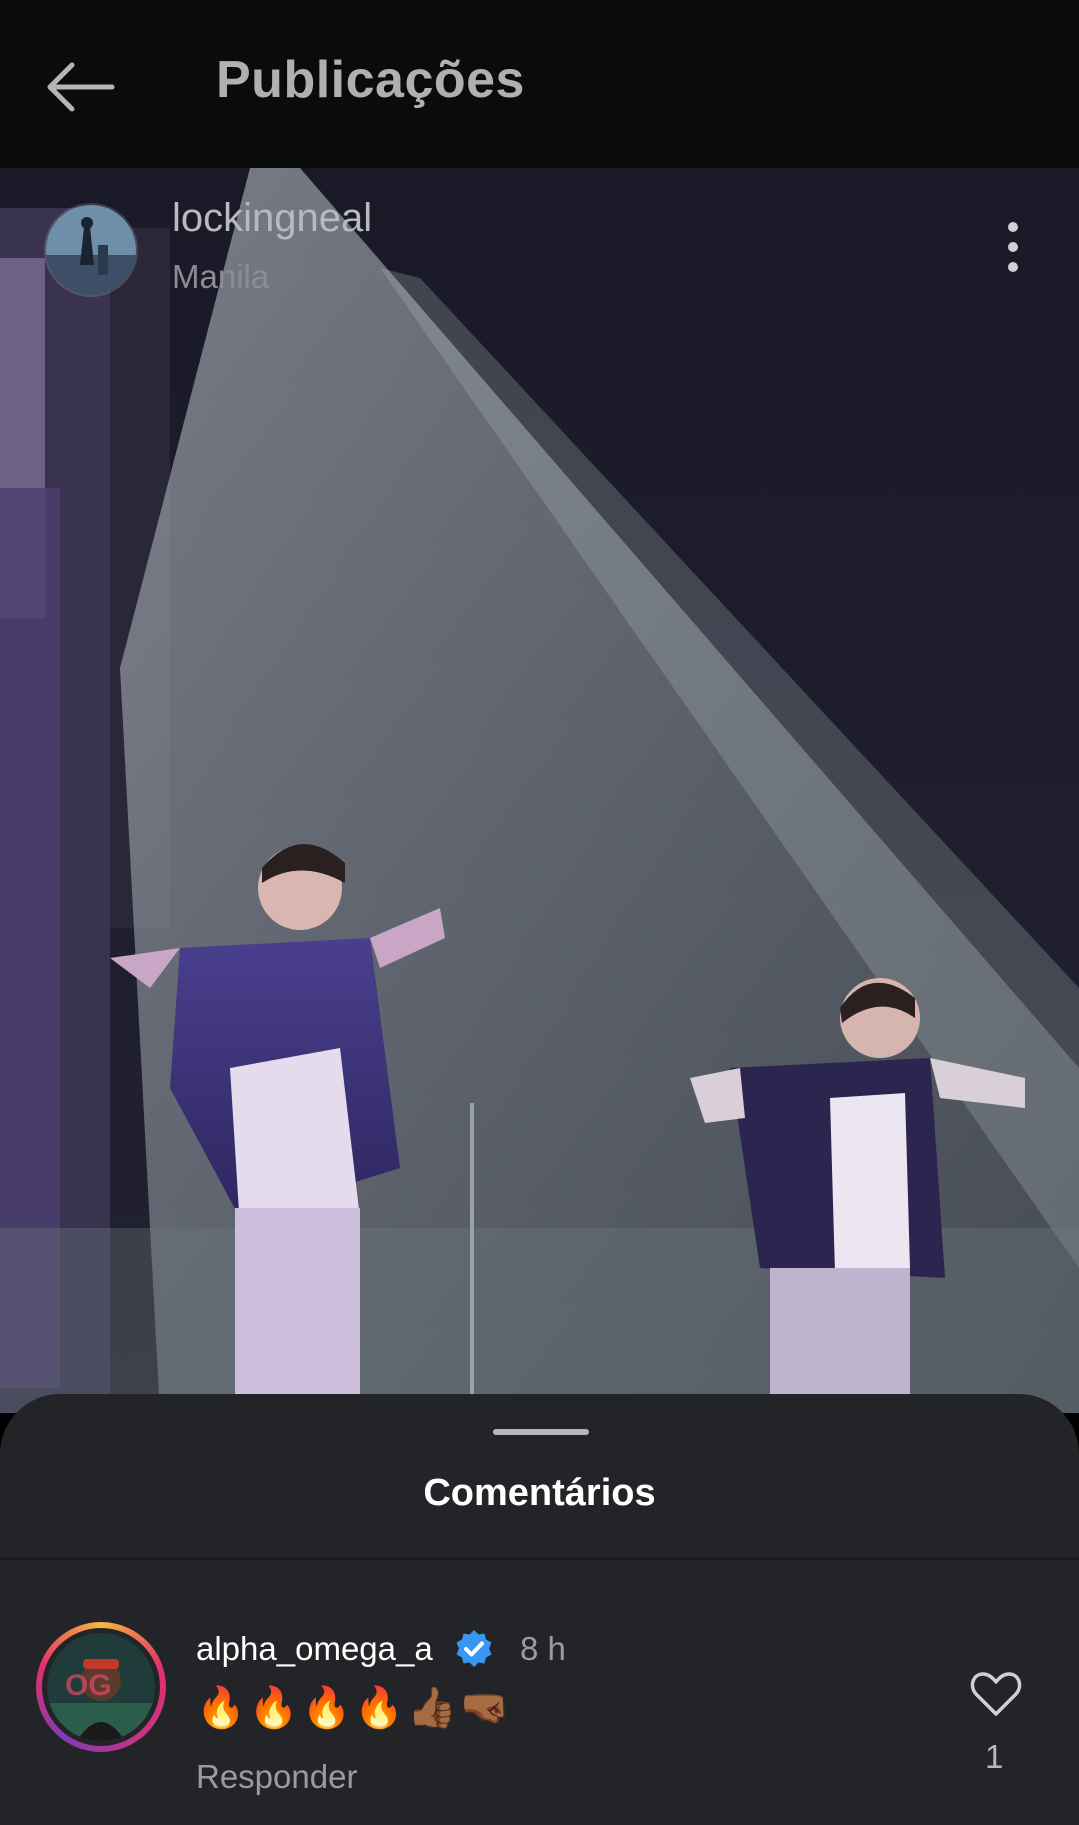  What do you see at coordinates (539, 1559) in the screenshot?
I see `divider` at bounding box center [539, 1559].